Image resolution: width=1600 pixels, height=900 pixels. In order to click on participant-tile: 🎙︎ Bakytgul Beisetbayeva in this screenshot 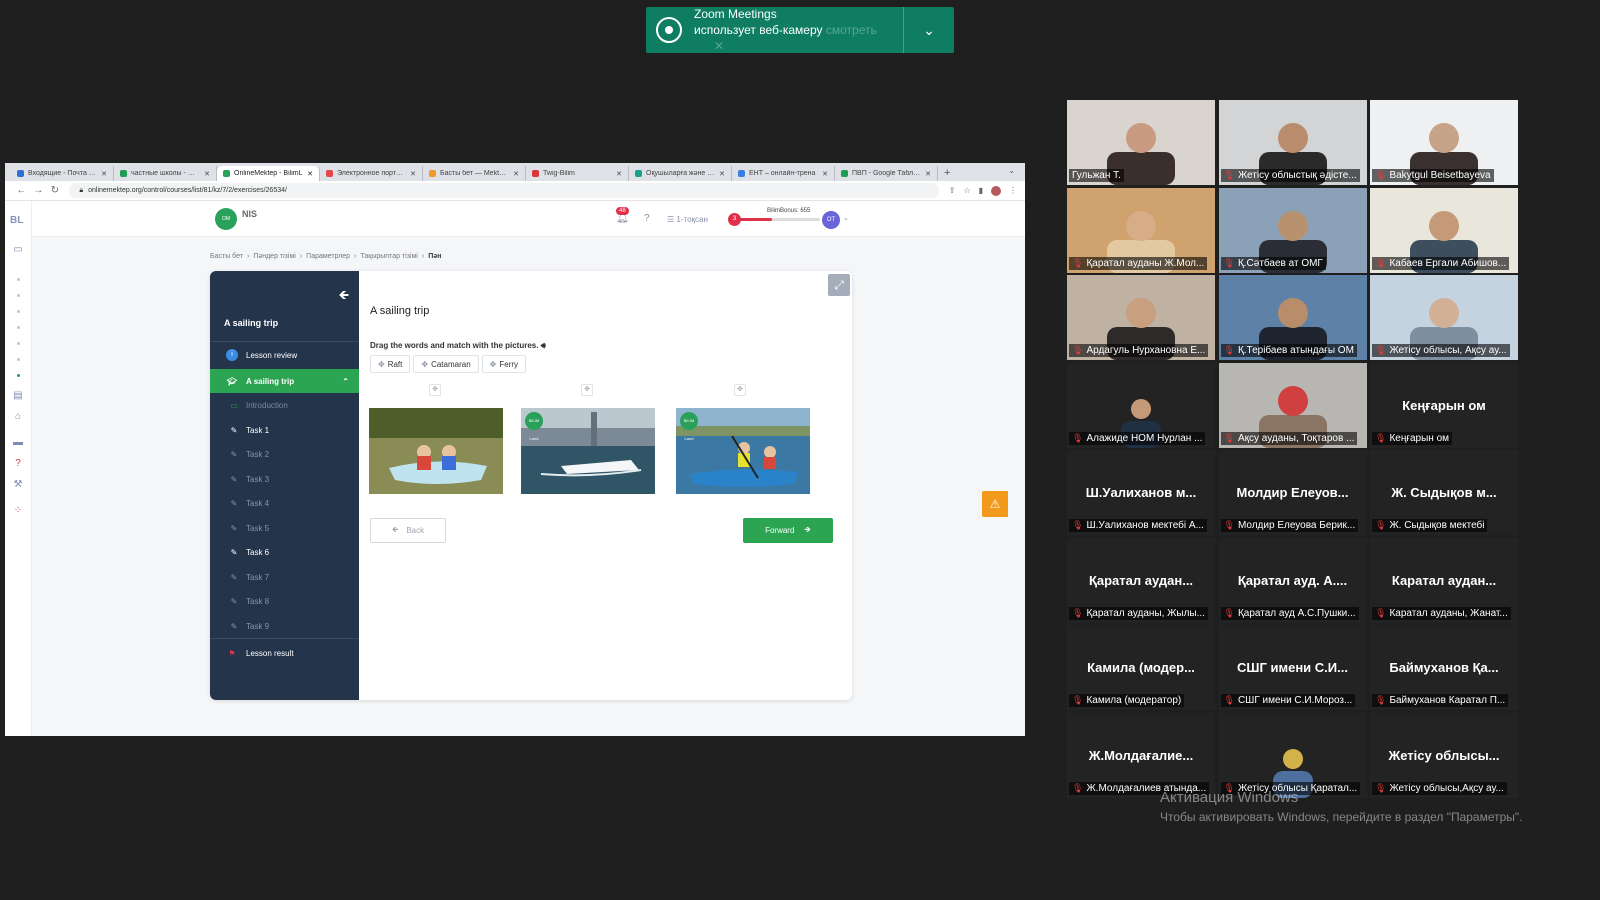, I will do `click(1444, 142)`.